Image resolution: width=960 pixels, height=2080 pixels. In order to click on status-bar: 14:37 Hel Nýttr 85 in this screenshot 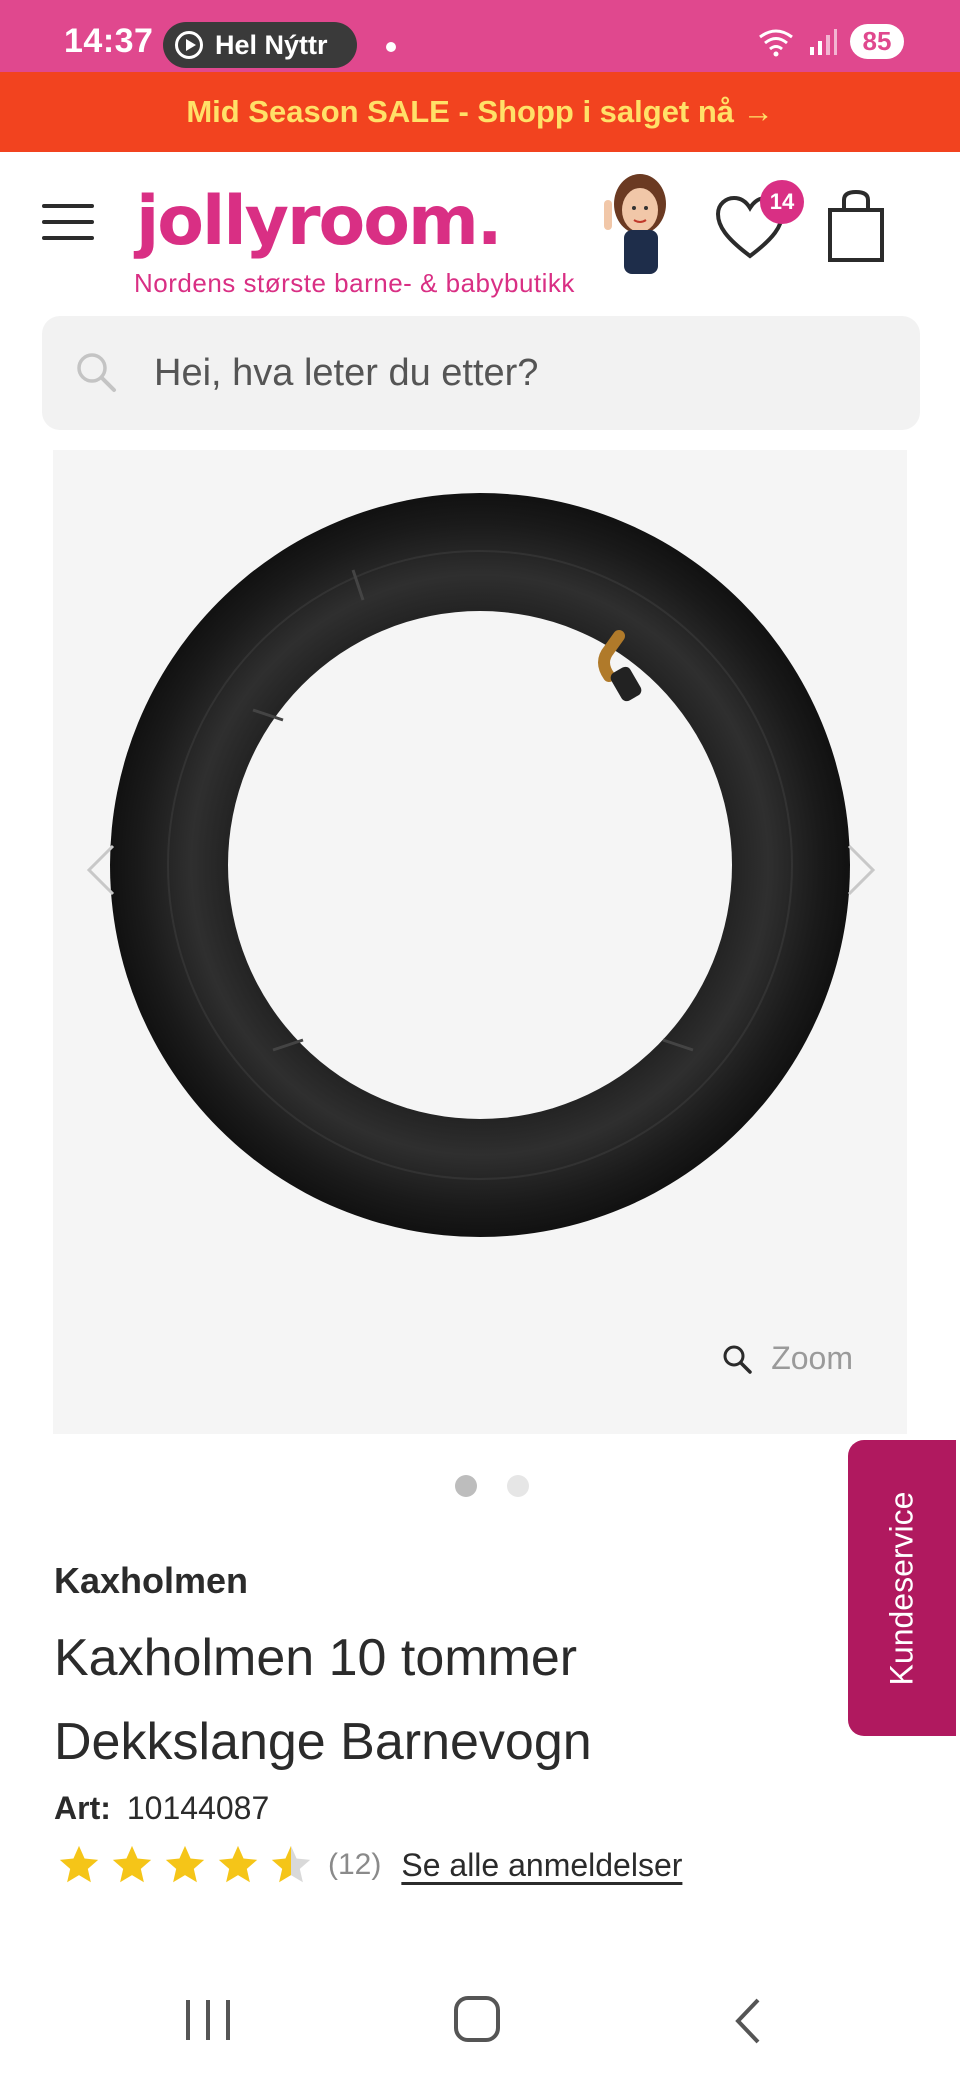, I will do `click(480, 36)`.